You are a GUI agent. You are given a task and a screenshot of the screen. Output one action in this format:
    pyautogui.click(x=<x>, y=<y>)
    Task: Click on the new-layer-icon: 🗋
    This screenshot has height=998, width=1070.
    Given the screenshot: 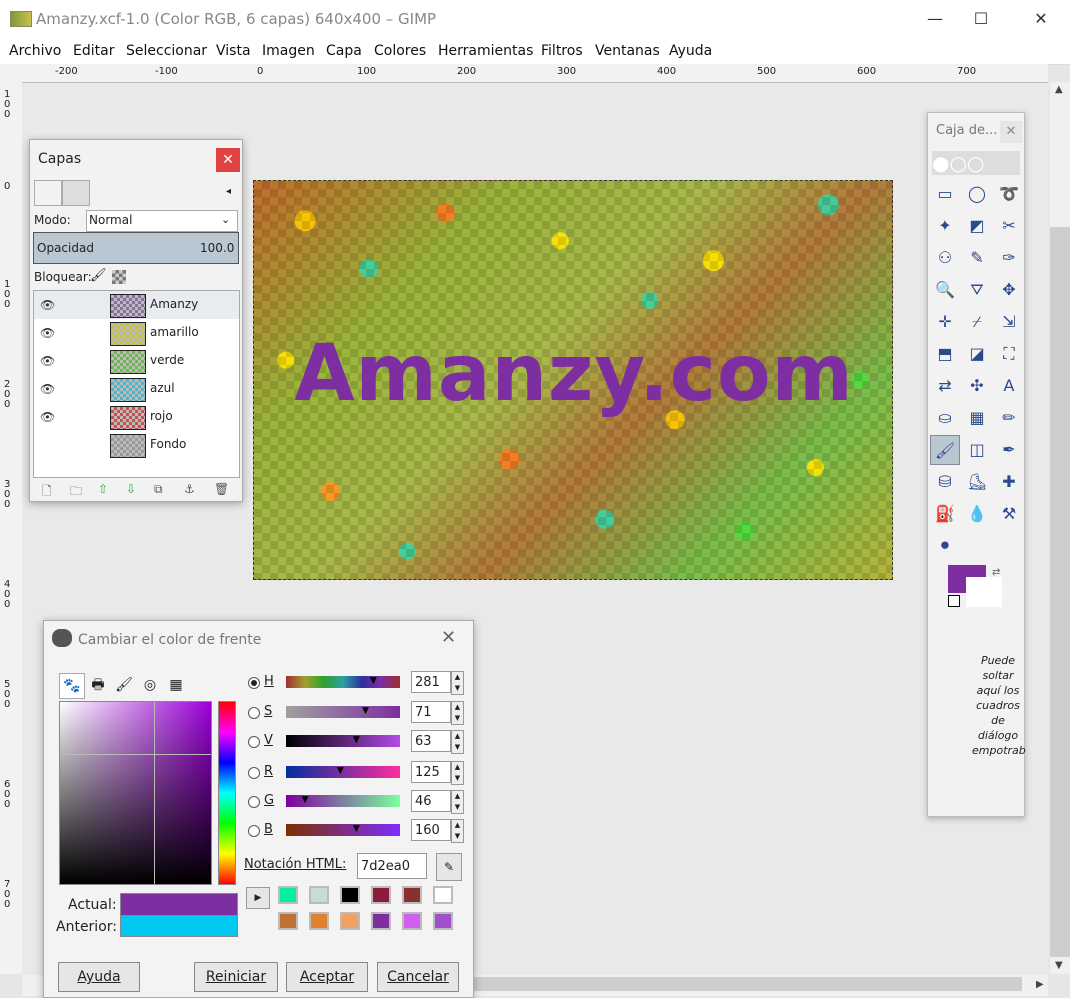 What is the action you would take?
    pyautogui.click(x=47, y=492)
    